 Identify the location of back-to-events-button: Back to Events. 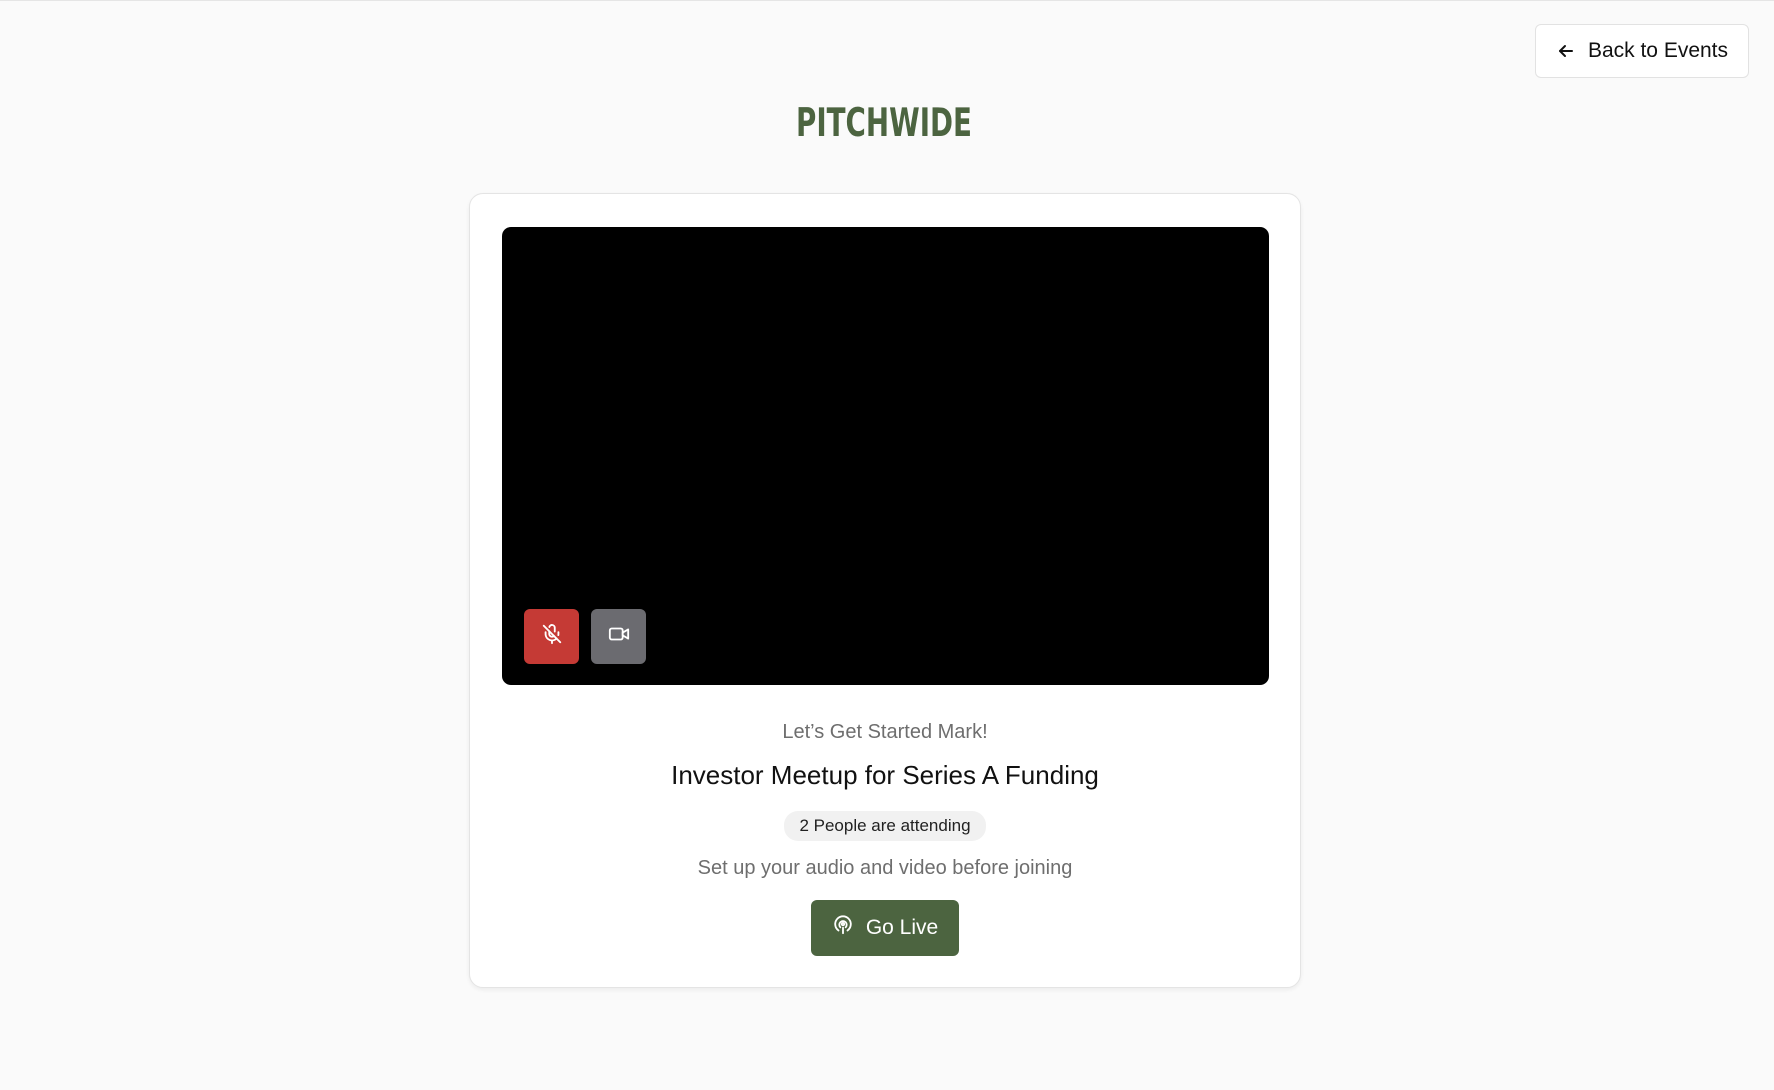
(1642, 51).